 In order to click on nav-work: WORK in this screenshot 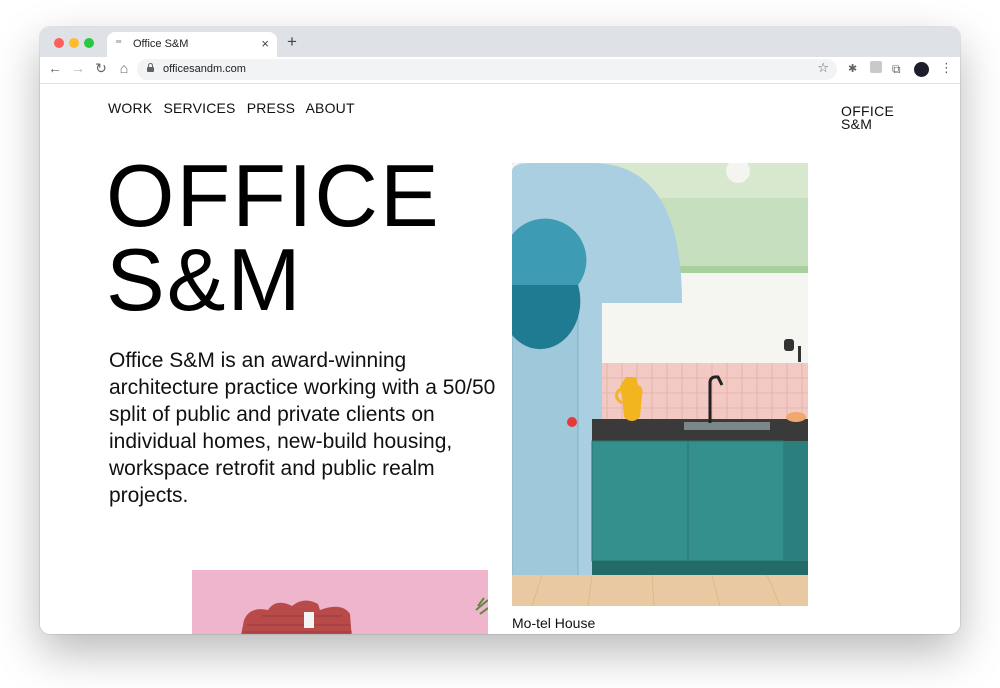, I will do `click(130, 108)`.